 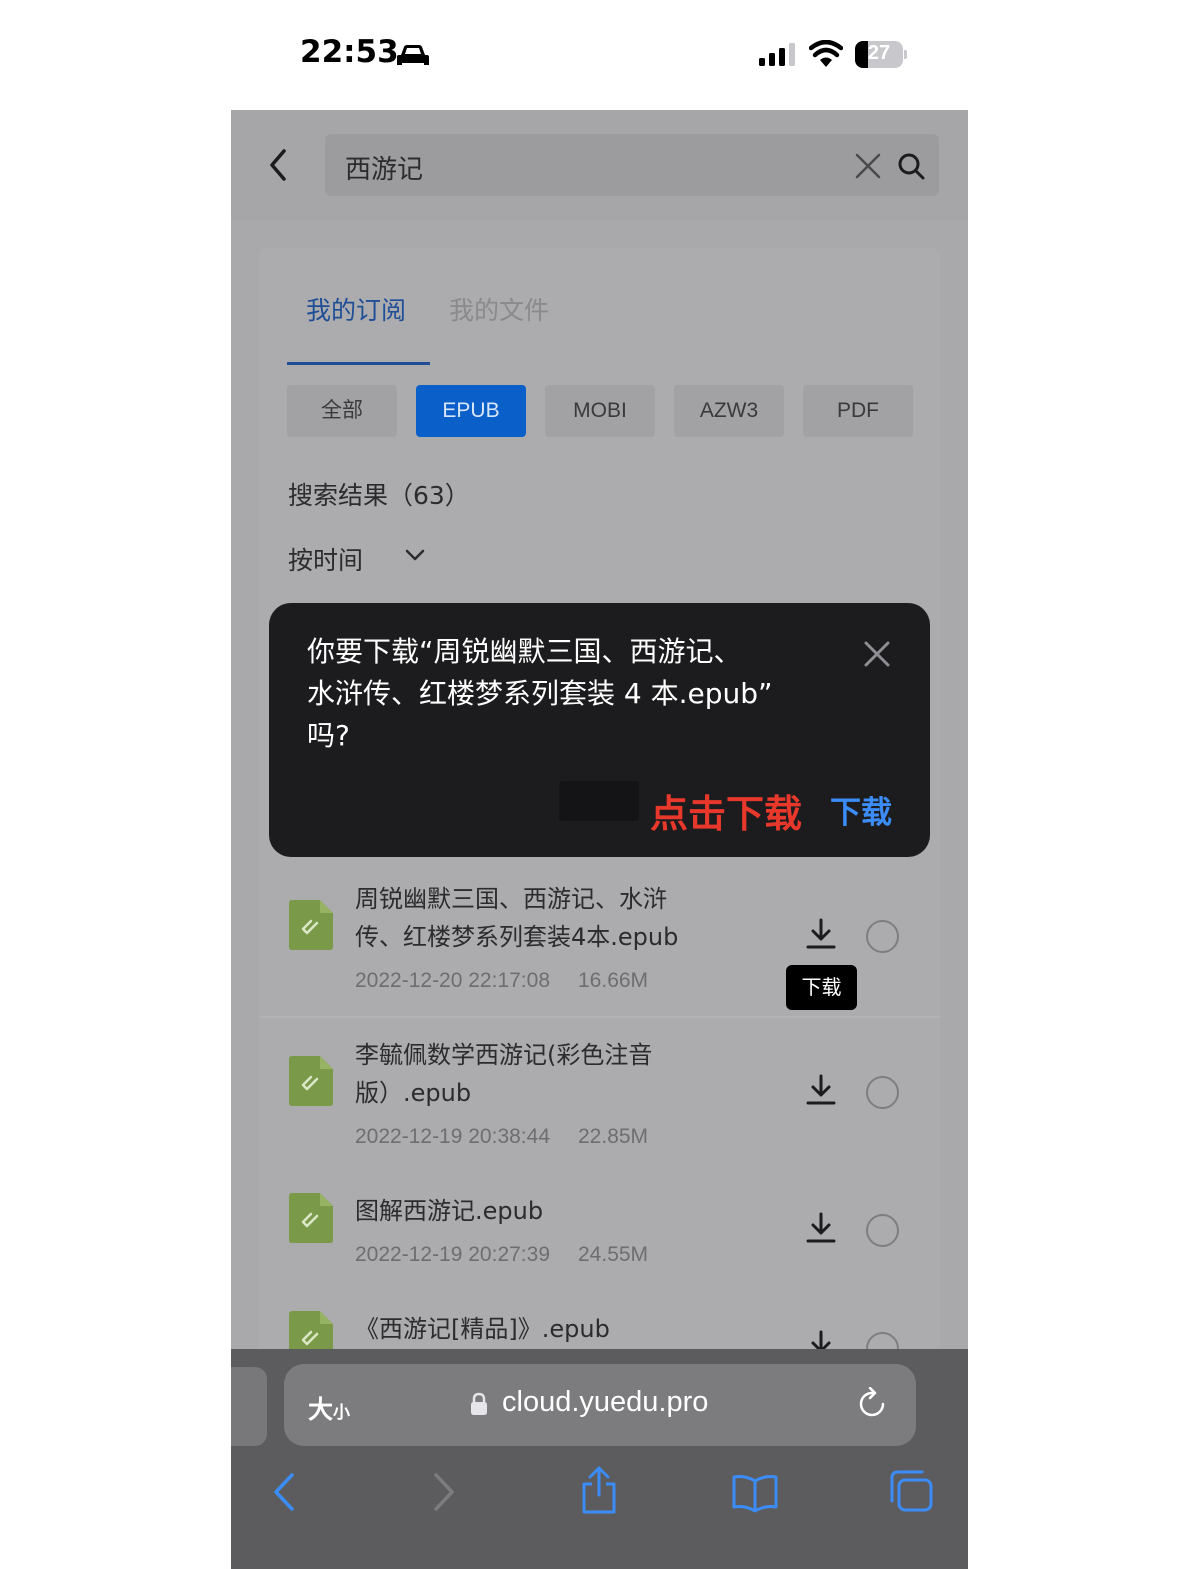 What do you see at coordinates (325, 559) in the screenshot?
I see `sort-dropdown: 按时间` at bounding box center [325, 559].